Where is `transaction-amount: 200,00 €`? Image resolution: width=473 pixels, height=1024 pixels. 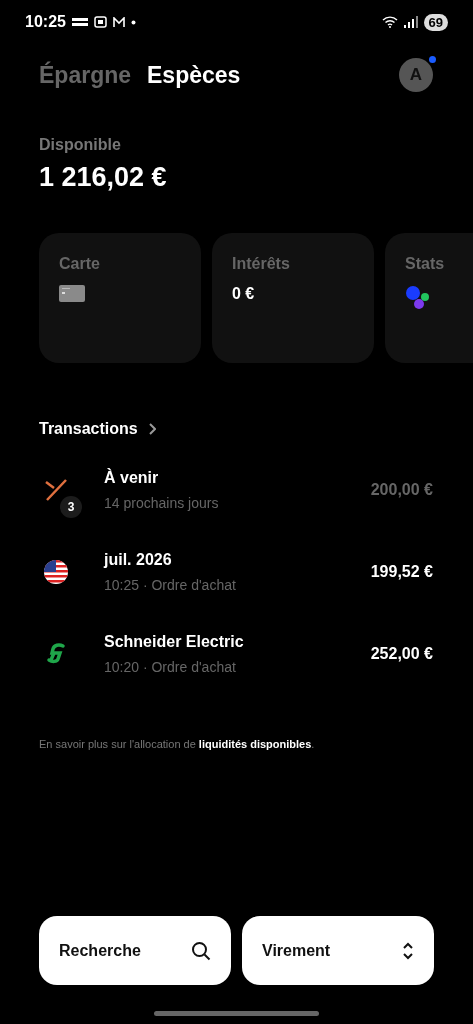
transaction-amount: 200,00 € is located at coordinates (401, 490).